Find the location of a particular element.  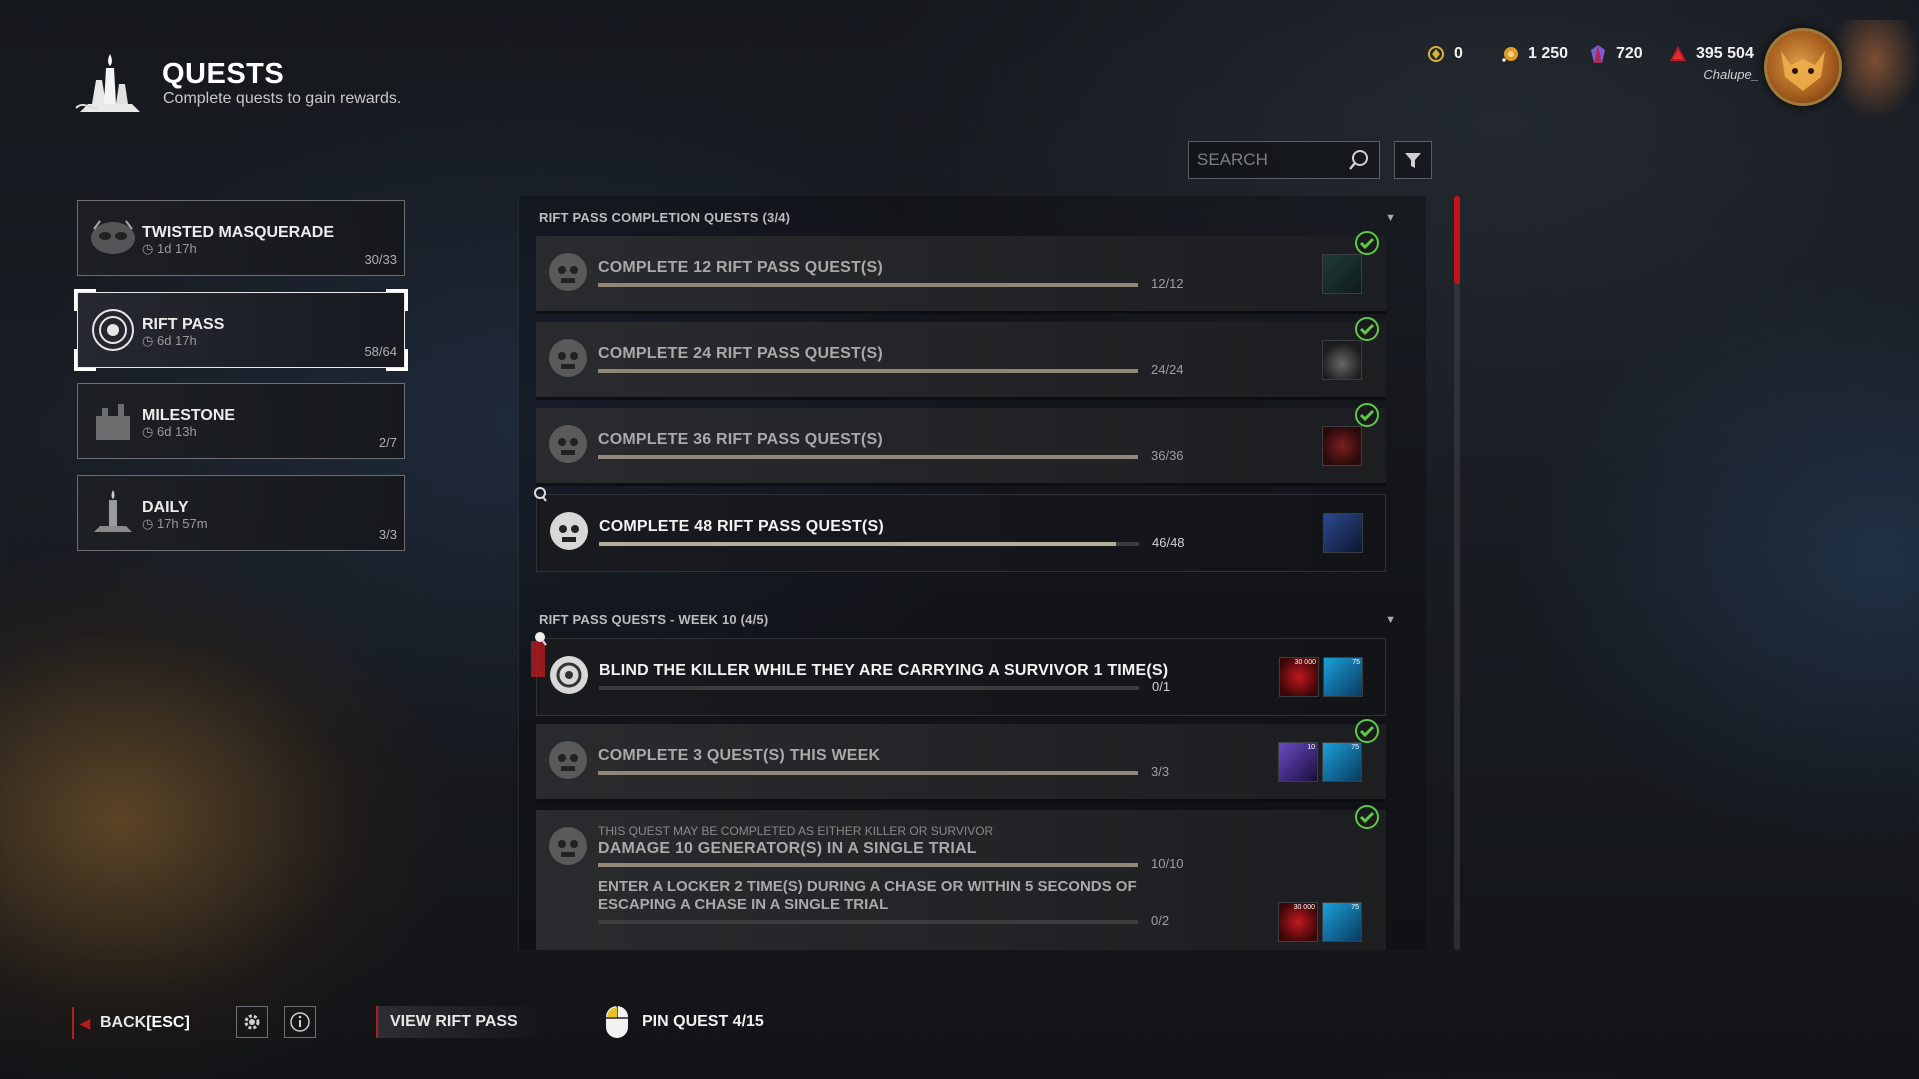

back-key-hint: [ESC] is located at coordinates (168, 1022).